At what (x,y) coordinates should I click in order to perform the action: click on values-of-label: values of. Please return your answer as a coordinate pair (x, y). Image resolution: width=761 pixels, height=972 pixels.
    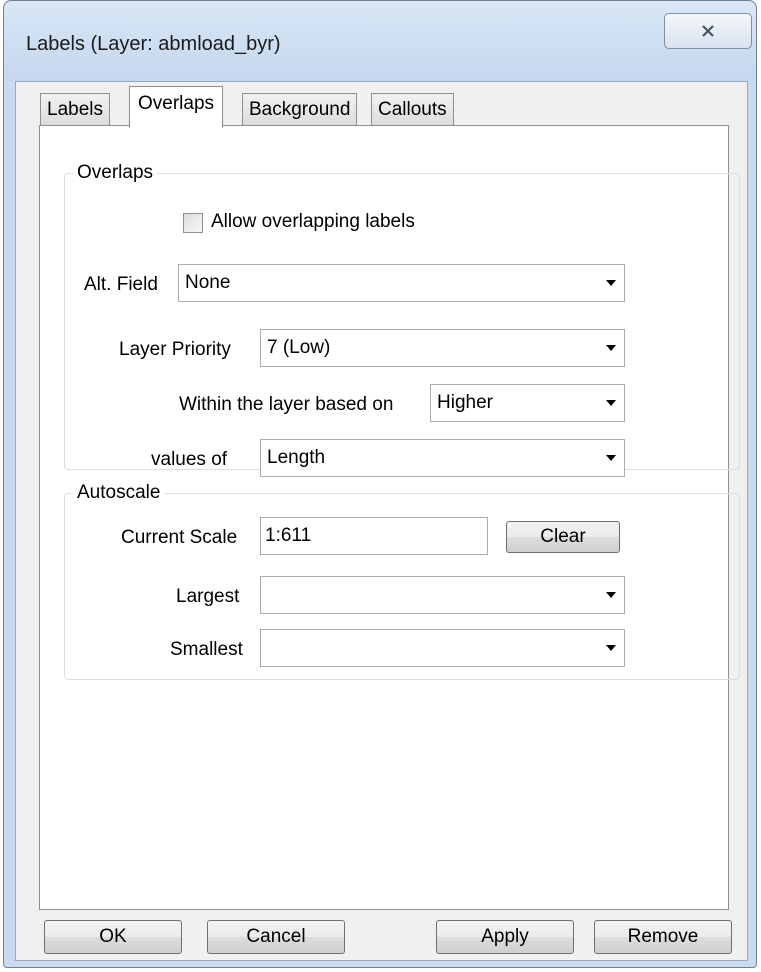
    Looking at the image, I should click on (189, 459).